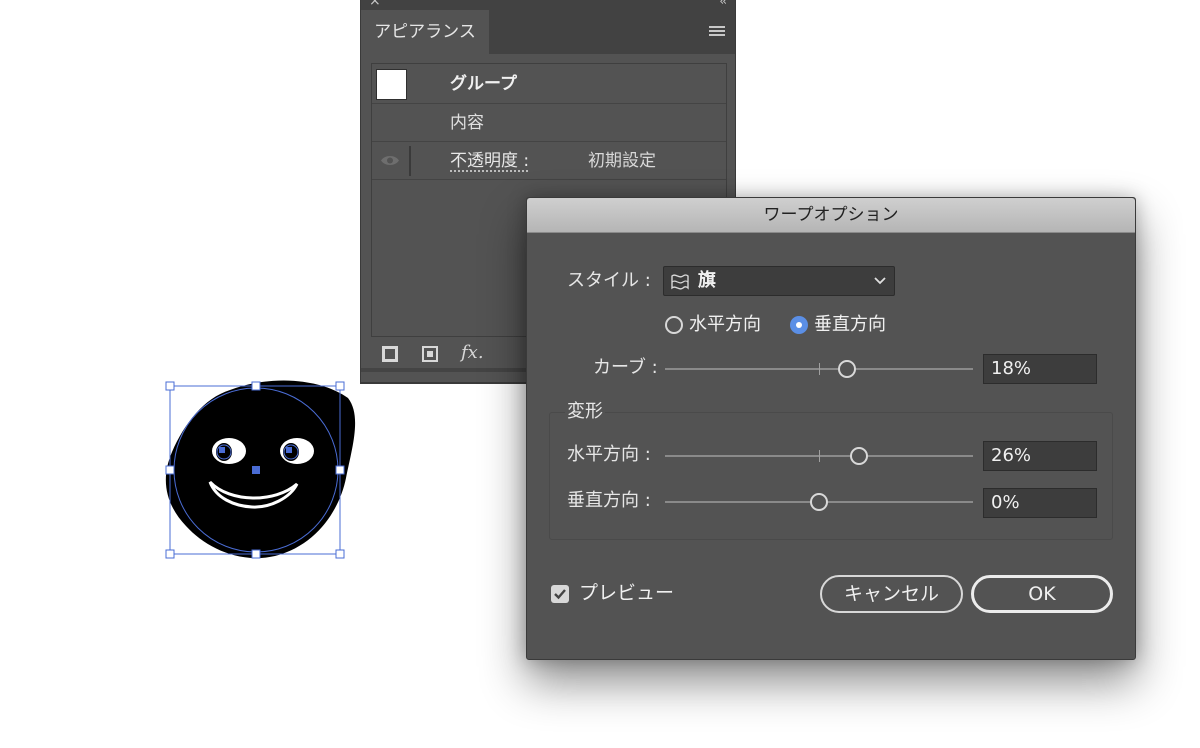 This screenshot has height=748, width=1200. What do you see at coordinates (1040, 456) in the screenshot?
I see `horizontal-value-field: 26%` at bounding box center [1040, 456].